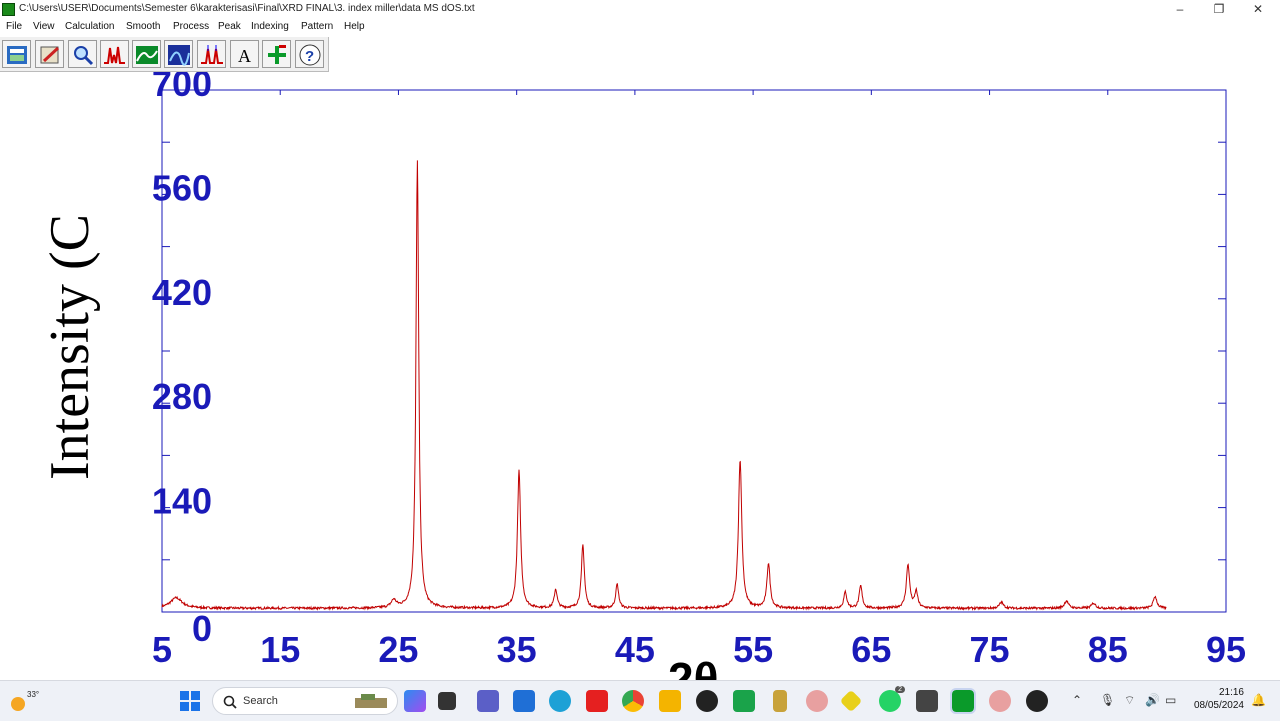 The height and width of the screenshot is (721, 1280). Describe the element at coordinates (597, 701) in the screenshot. I see `youtube-icon` at that location.